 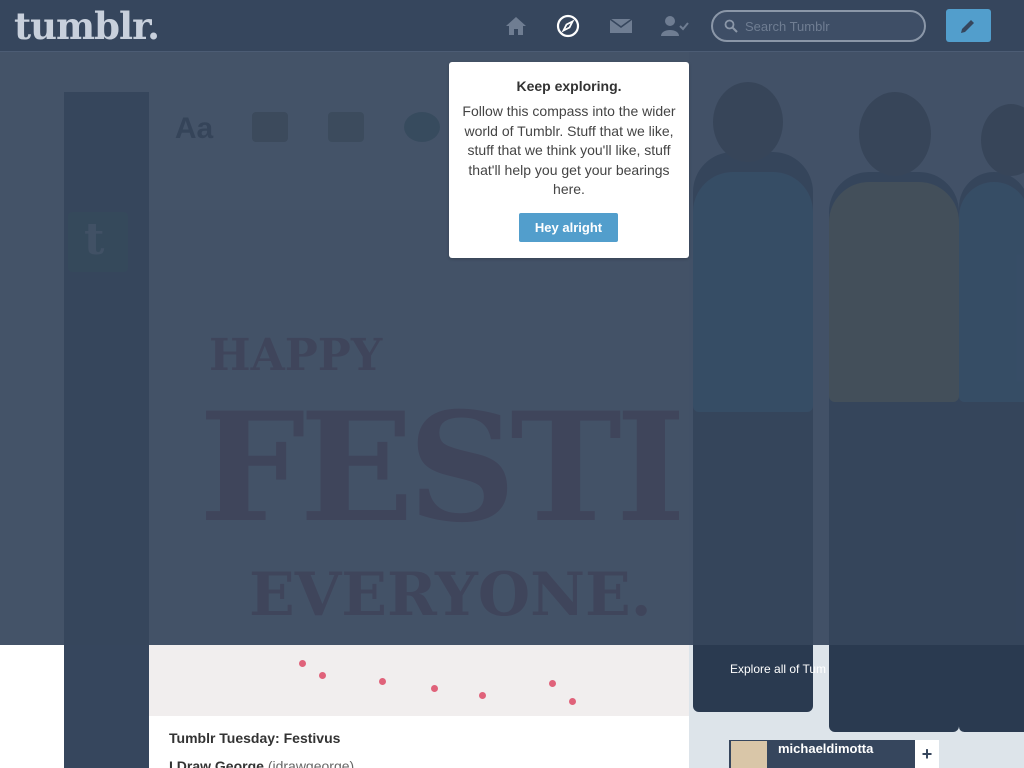 What do you see at coordinates (216, 763) in the screenshot?
I see `author-name: I Draw George` at bounding box center [216, 763].